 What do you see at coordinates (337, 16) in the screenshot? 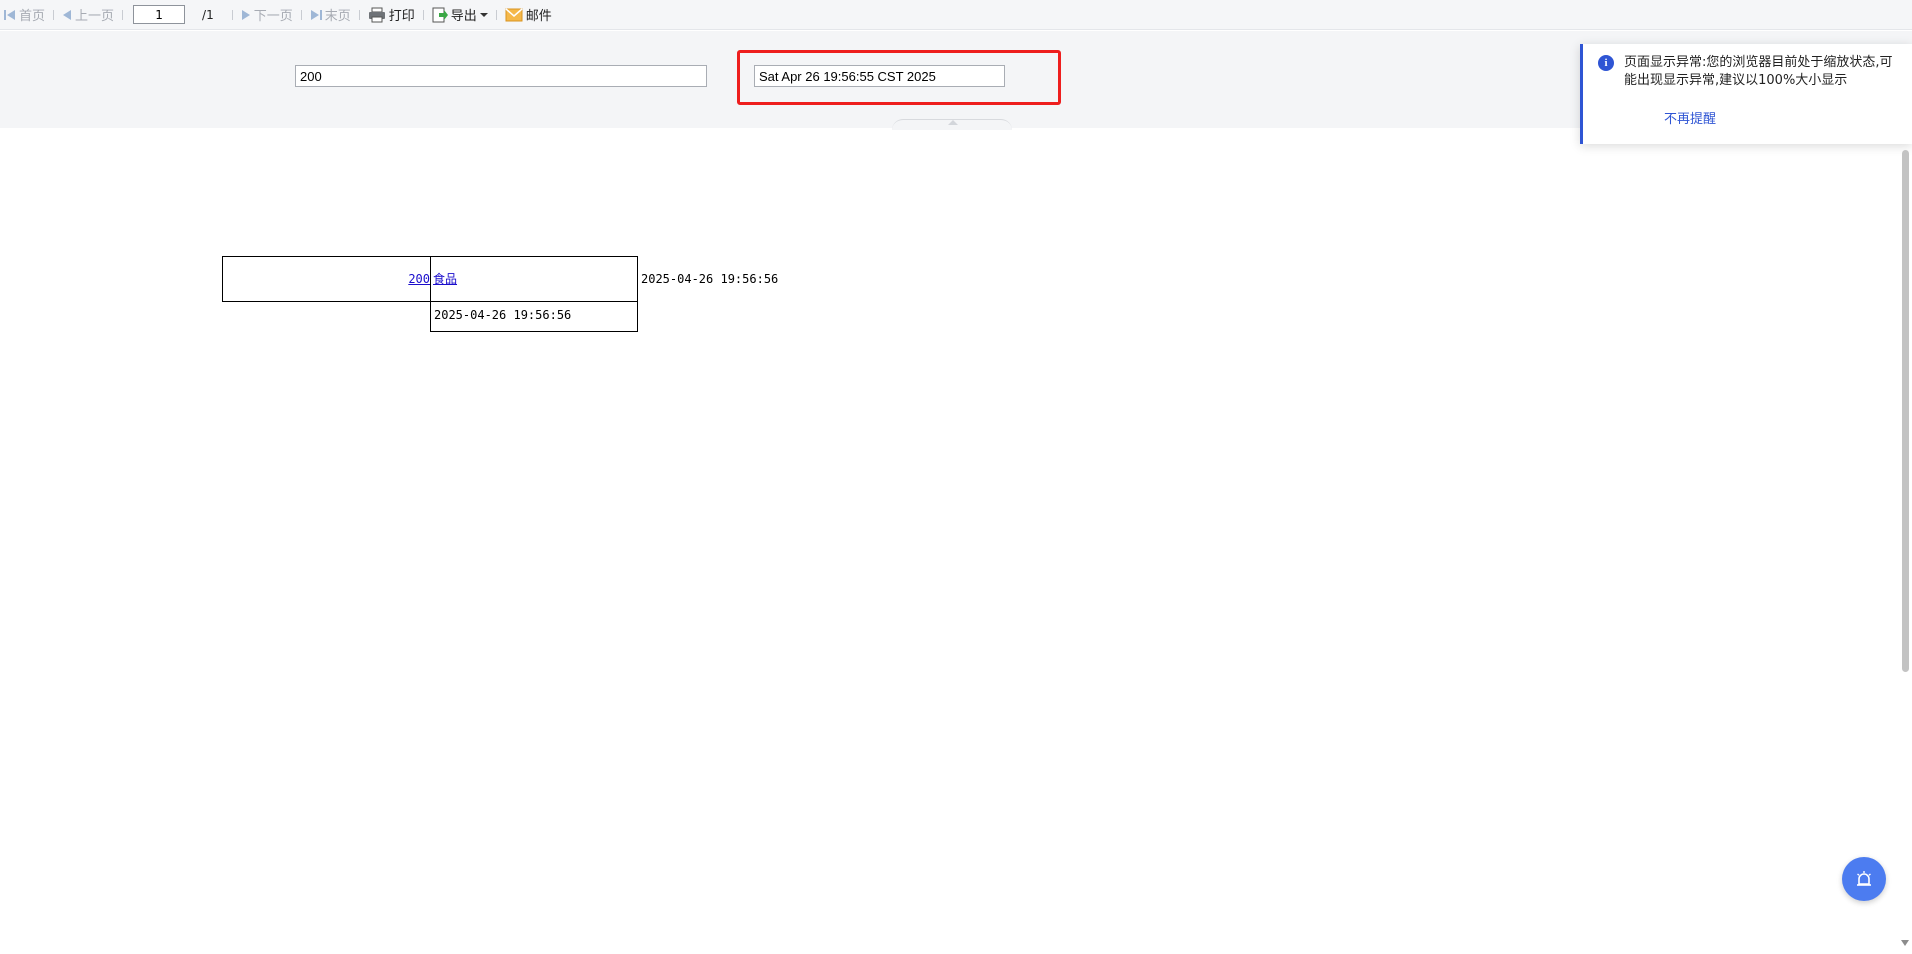
I see `last-page-label: 末页` at bounding box center [337, 16].